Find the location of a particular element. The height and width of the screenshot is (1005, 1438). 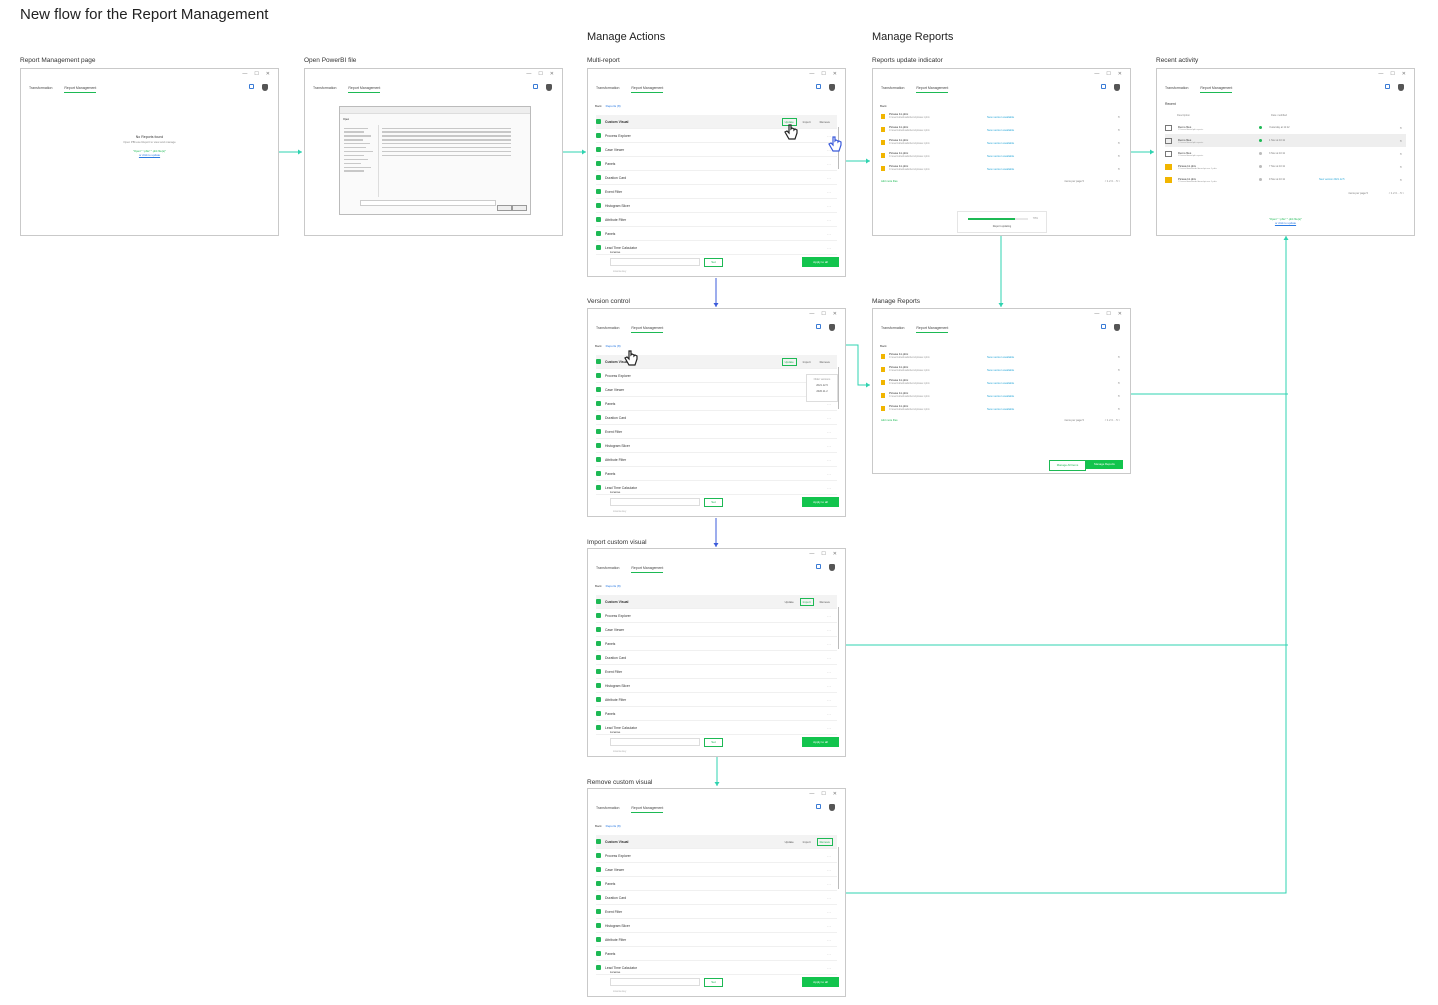

license-input: License key is located at coordinates (655, 985).